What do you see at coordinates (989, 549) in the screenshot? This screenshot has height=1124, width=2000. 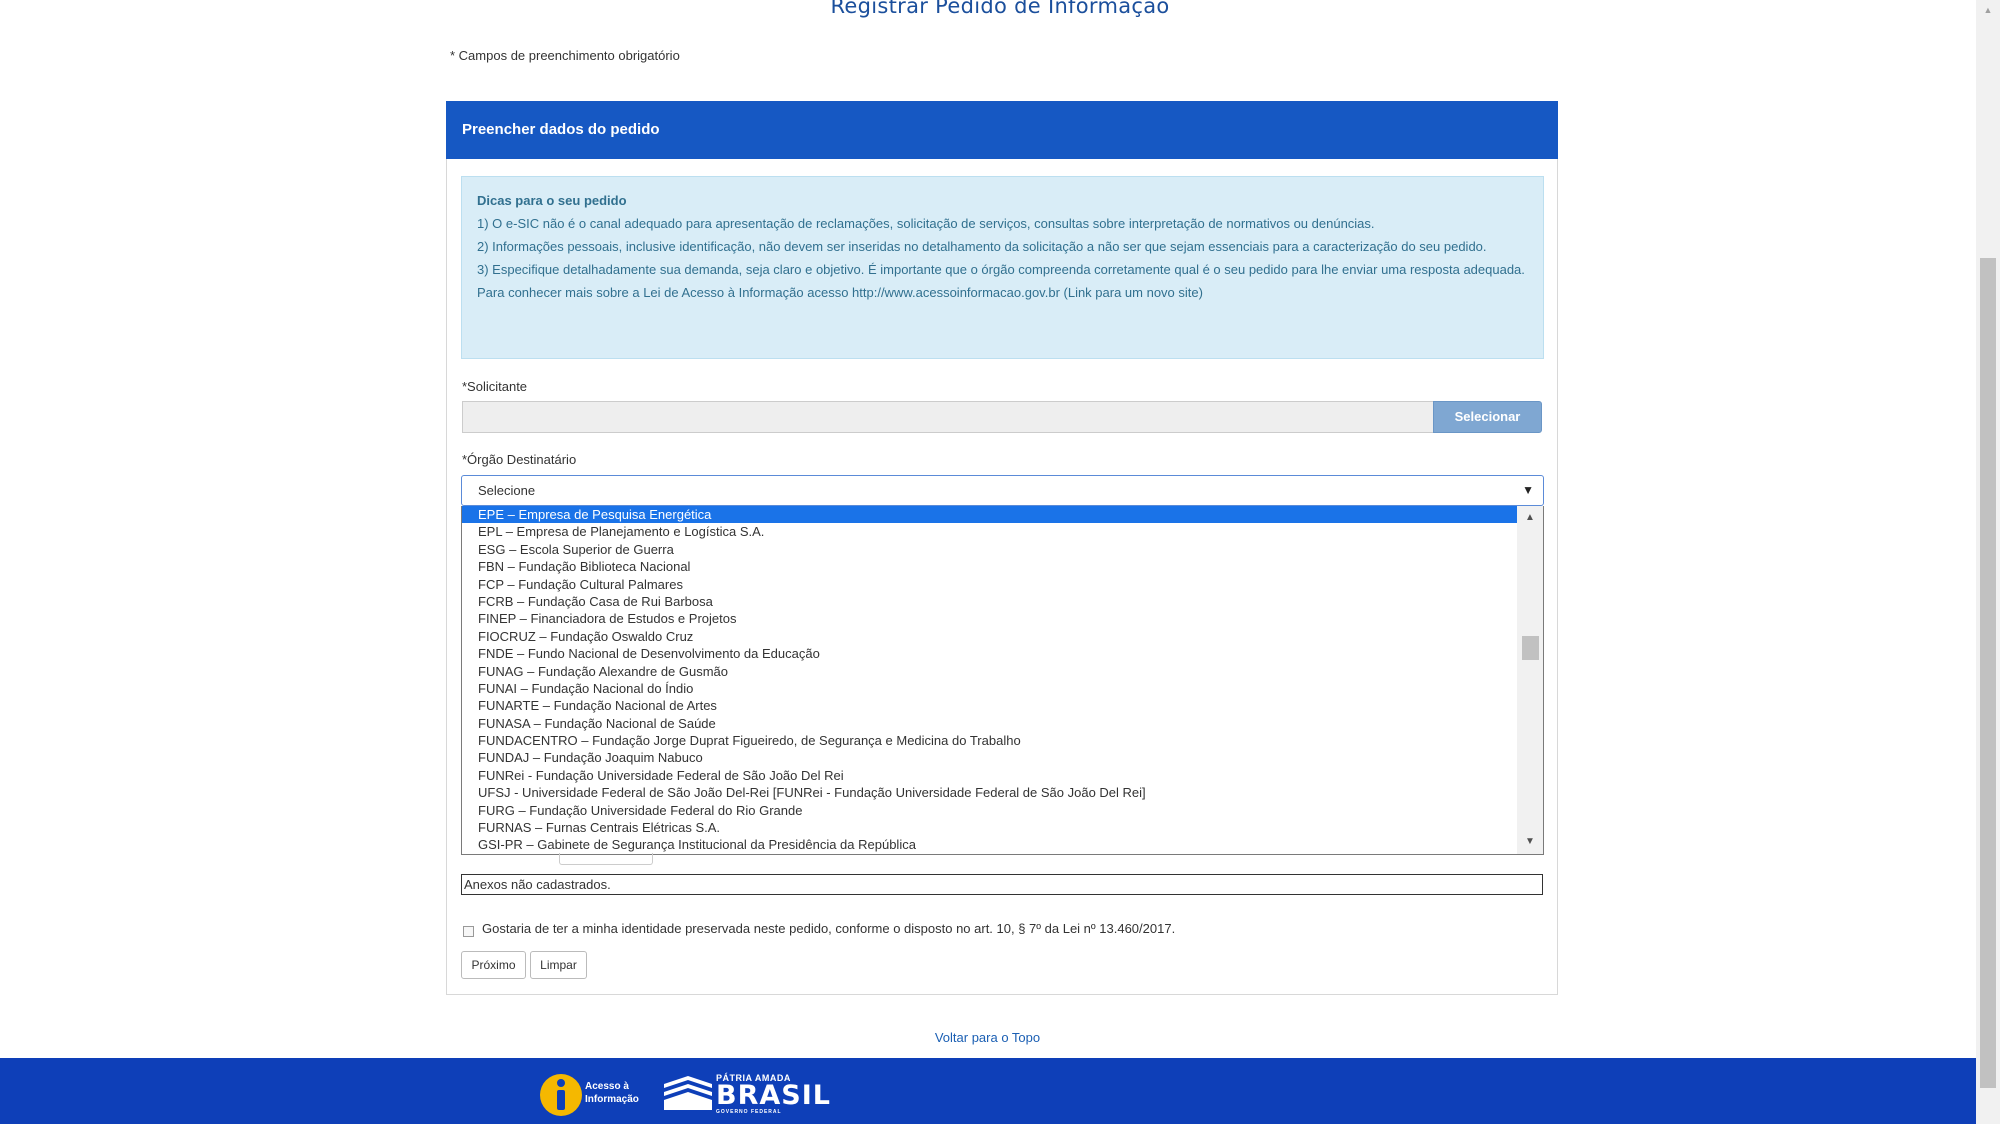 I see `dropdown-option: ESG – Escola Superior de Guerra` at bounding box center [989, 549].